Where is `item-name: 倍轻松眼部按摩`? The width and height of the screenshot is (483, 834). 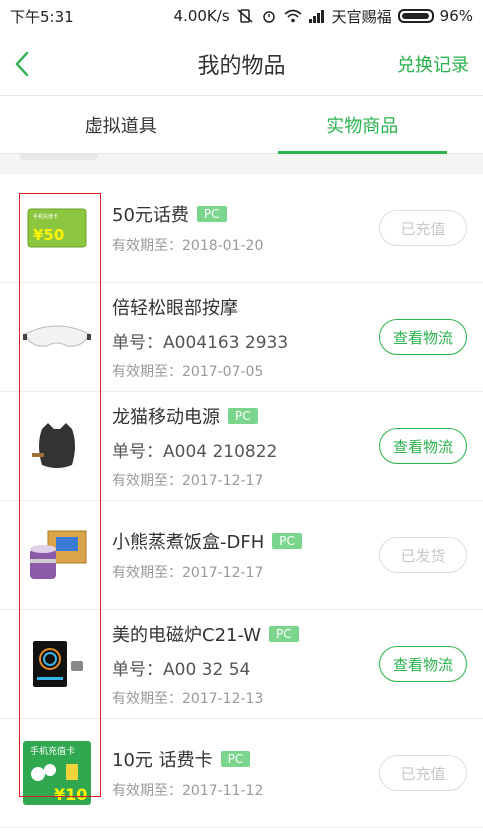 item-name: 倍轻松眼部按摩 is located at coordinates (175, 308).